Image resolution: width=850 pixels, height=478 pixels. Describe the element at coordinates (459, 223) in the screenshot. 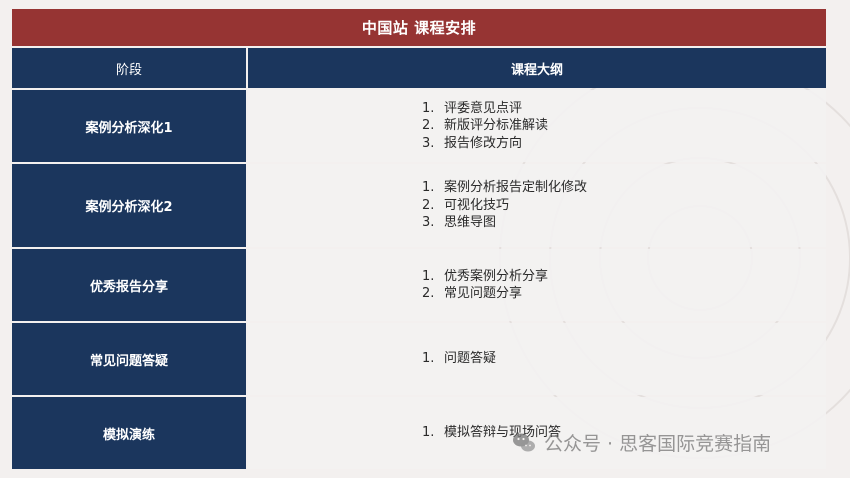

I see `outline-item: 3. 思维导图` at that location.